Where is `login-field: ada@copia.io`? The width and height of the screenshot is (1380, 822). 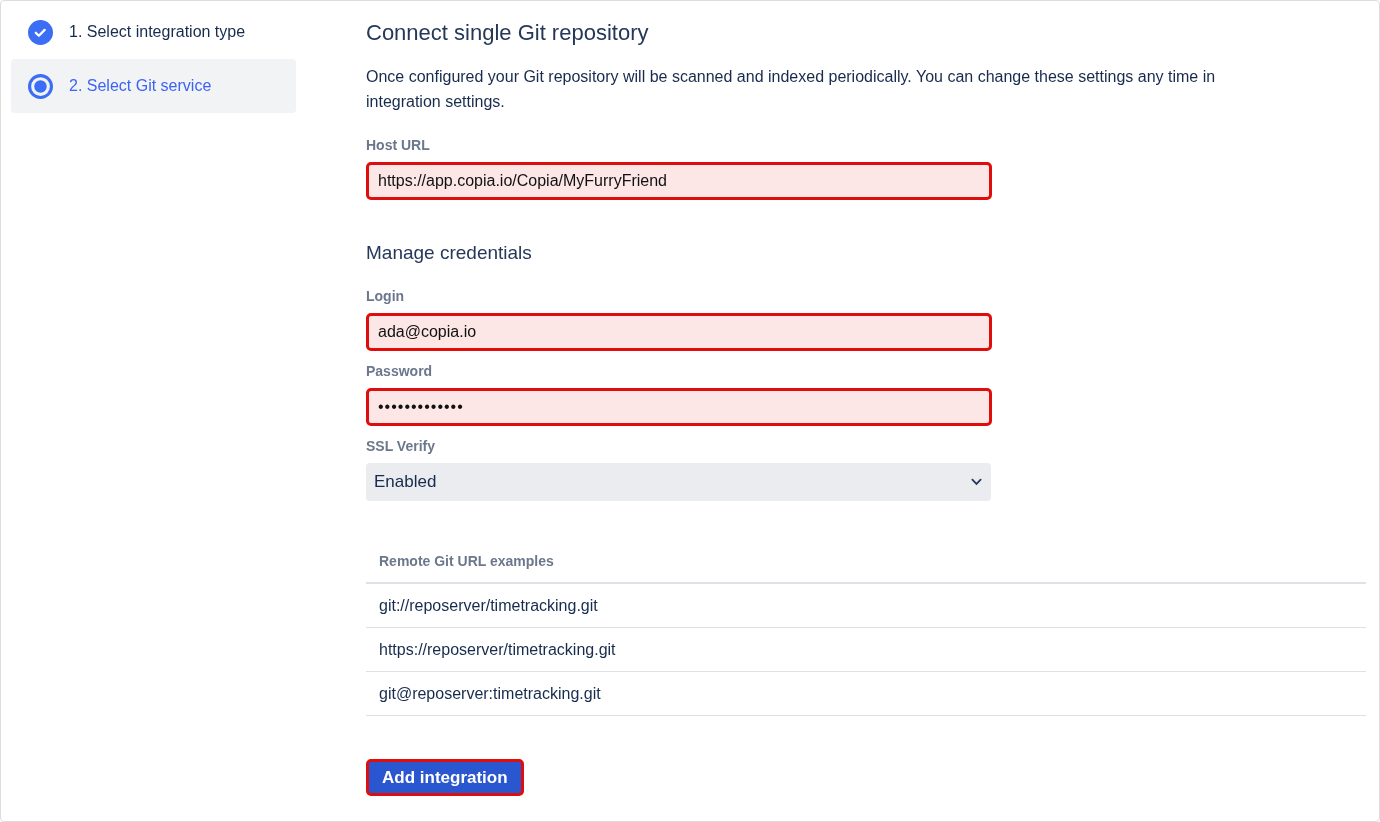 login-field: ada@copia.io is located at coordinates (679, 332).